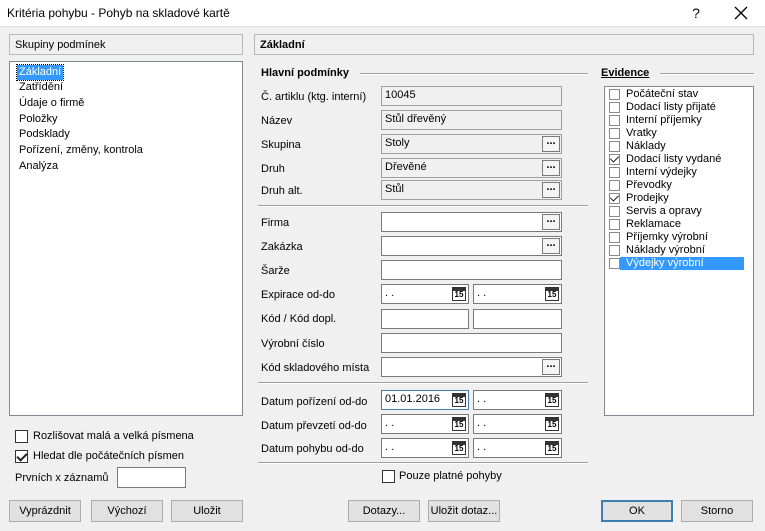  What do you see at coordinates (44, 134) in the screenshot?
I see `group-item-podsklady: Podsklady` at bounding box center [44, 134].